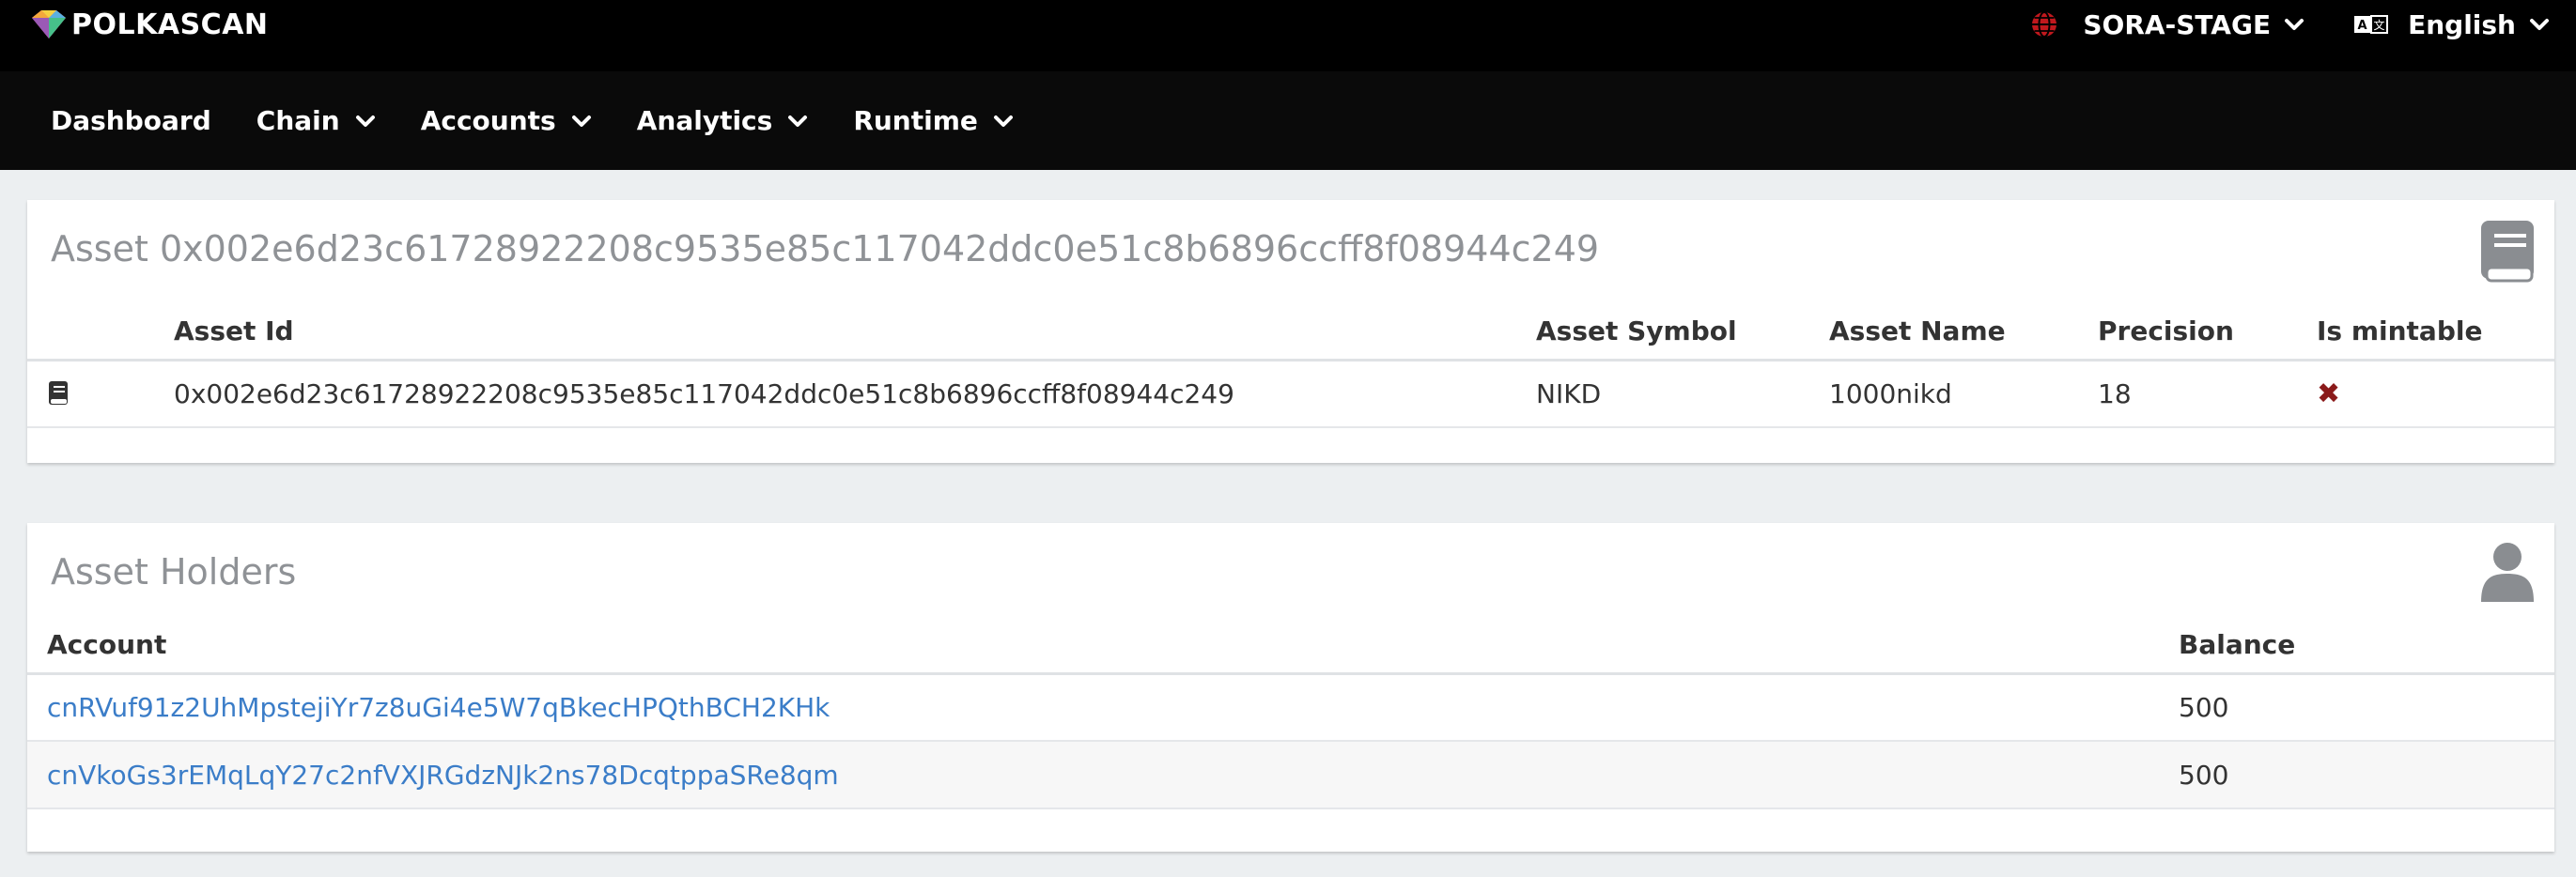 The image size is (2576, 877). I want to click on svg-text: A, so click(2362, 26).